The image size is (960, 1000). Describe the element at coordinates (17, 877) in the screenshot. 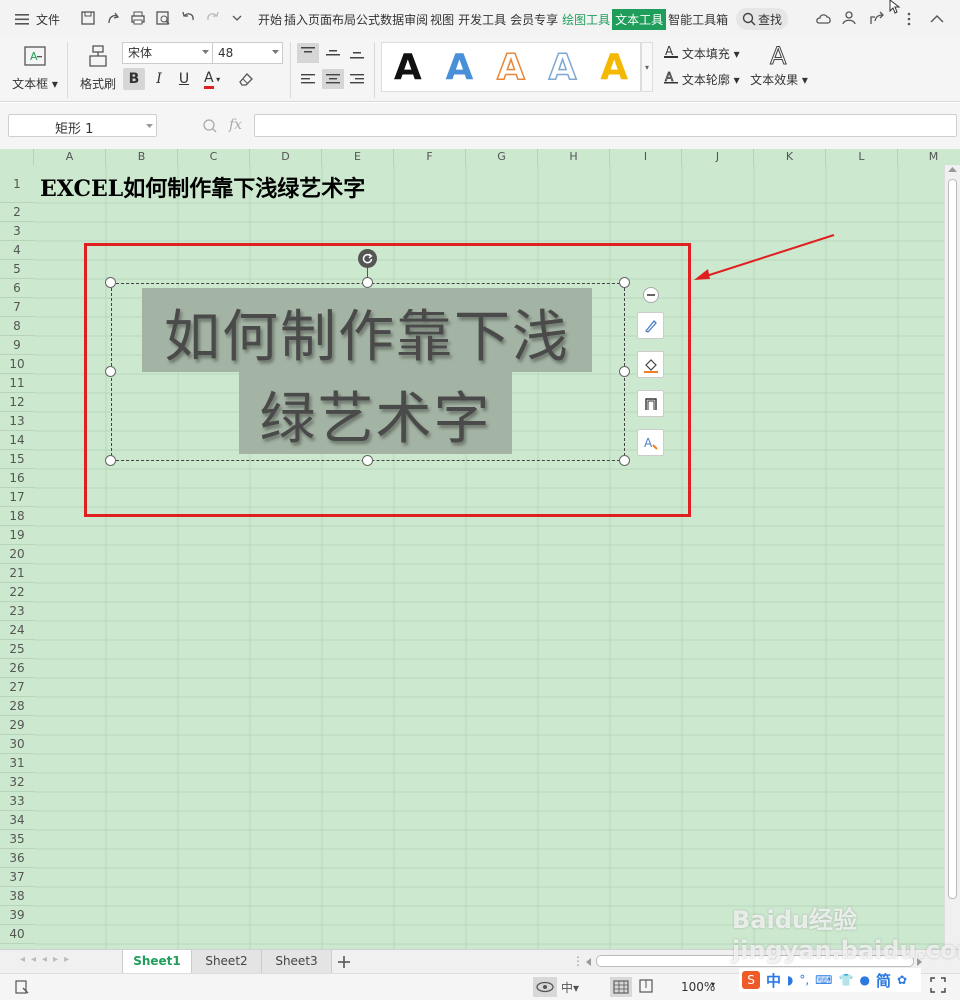

I see `row-header: 37` at that location.